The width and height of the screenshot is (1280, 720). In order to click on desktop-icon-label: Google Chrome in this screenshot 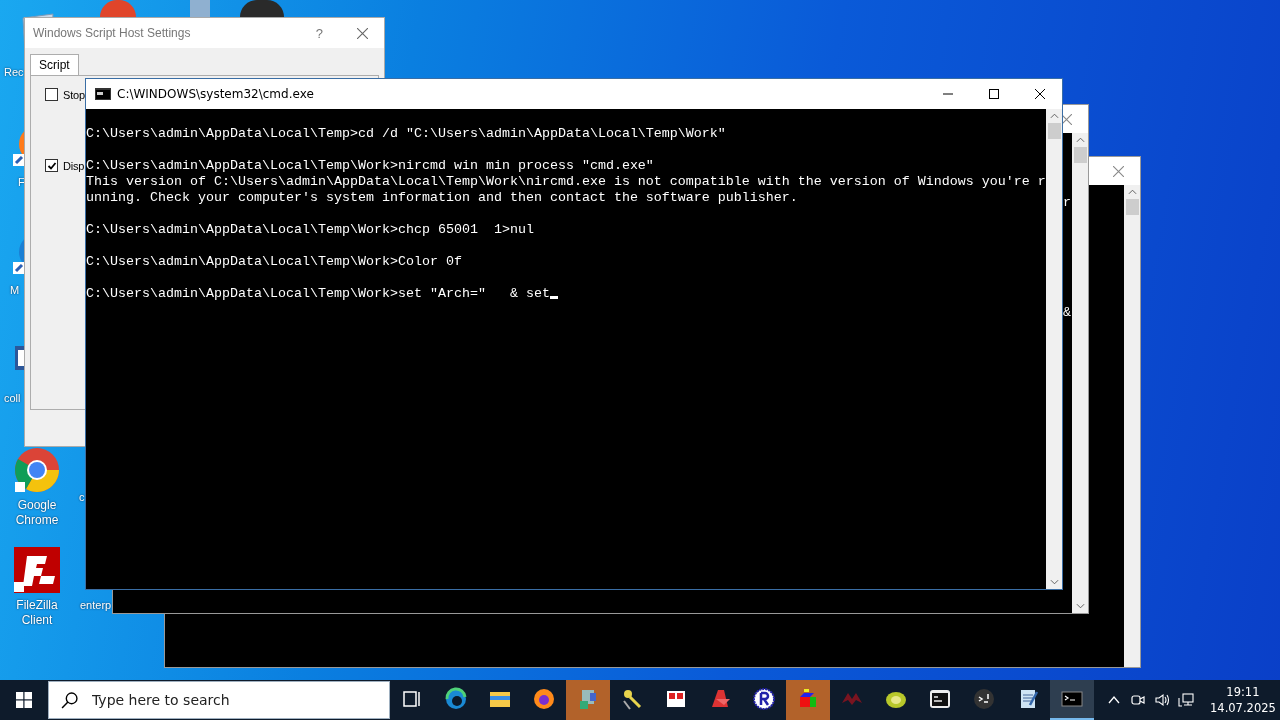, I will do `click(37, 513)`.